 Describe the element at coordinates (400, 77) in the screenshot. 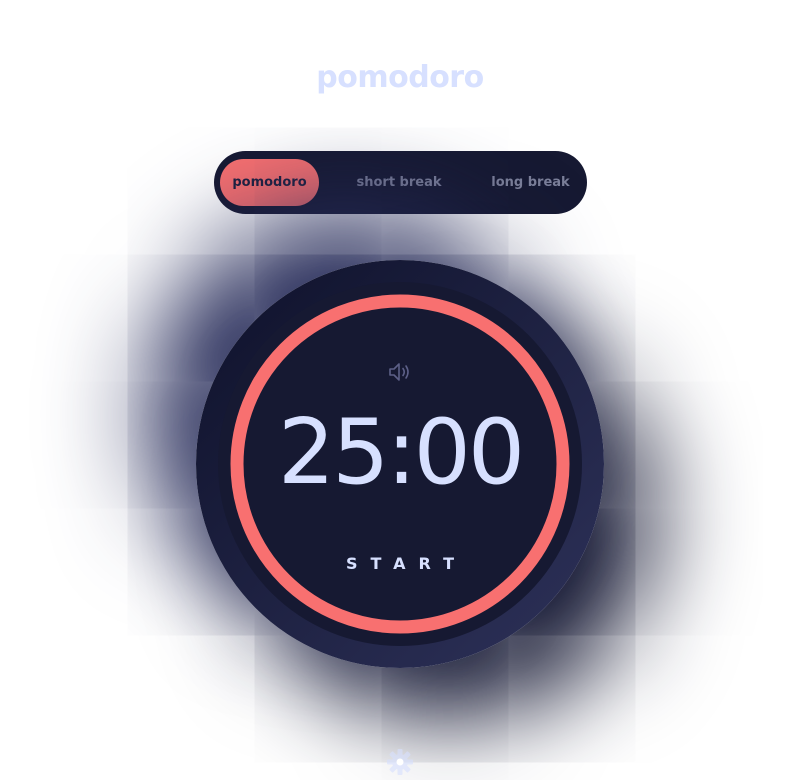

I see `app-title: pomodoro` at that location.